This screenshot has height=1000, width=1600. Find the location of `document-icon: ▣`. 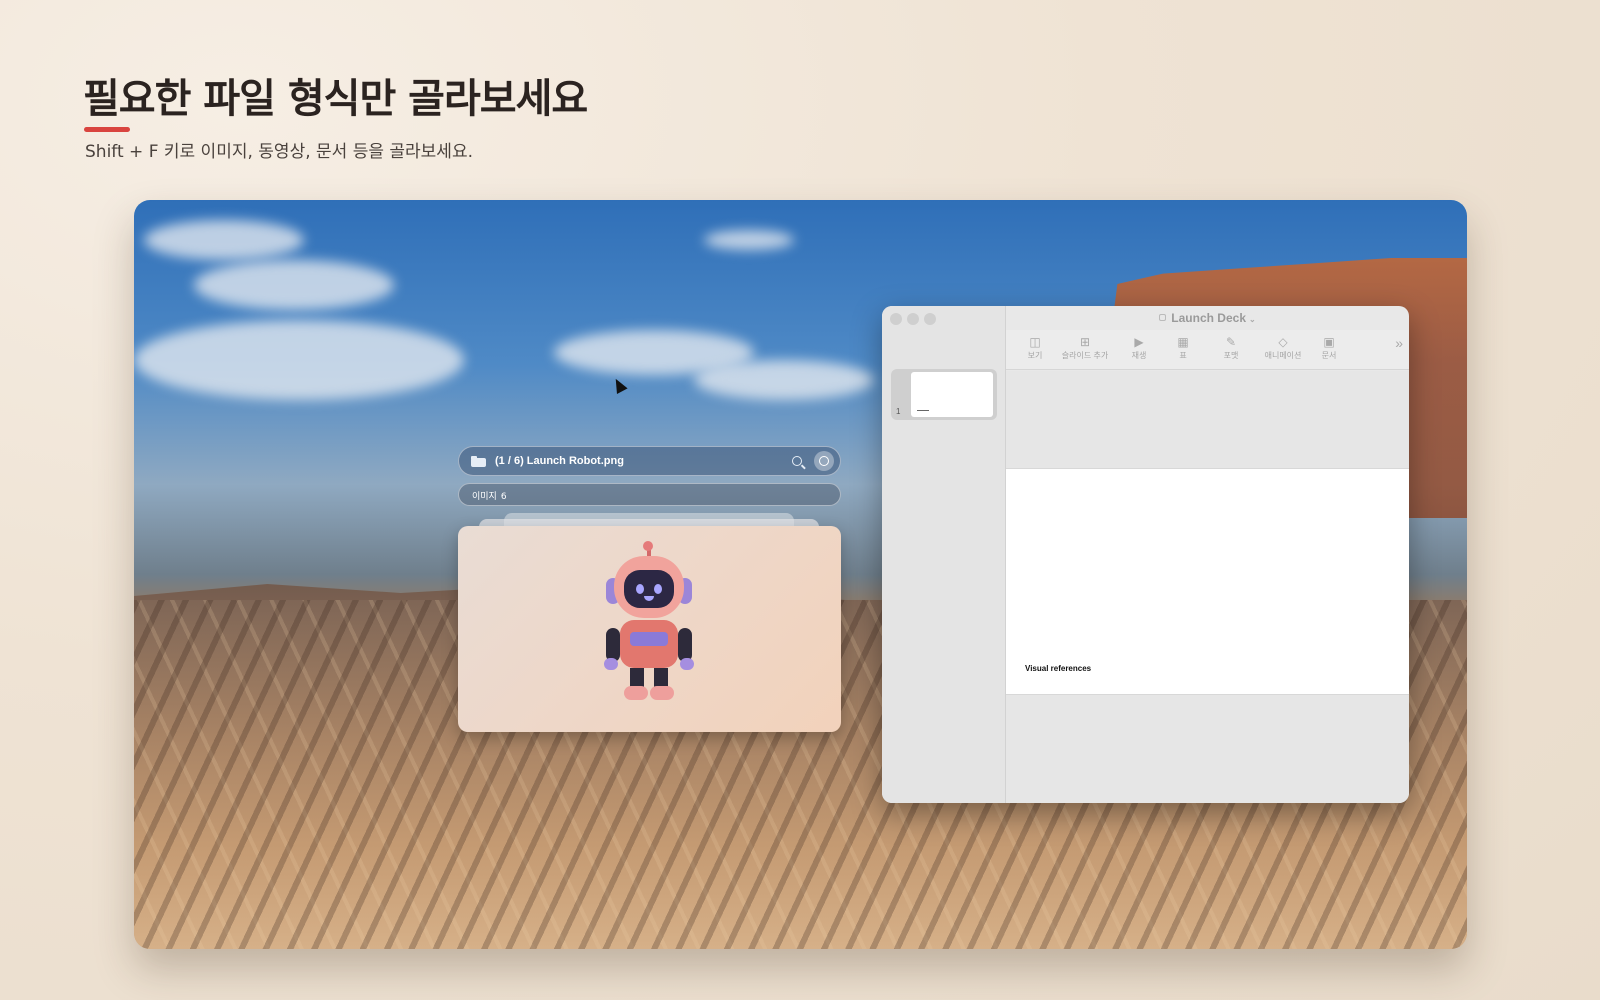

document-icon: ▣ is located at coordinates (1329, 342).